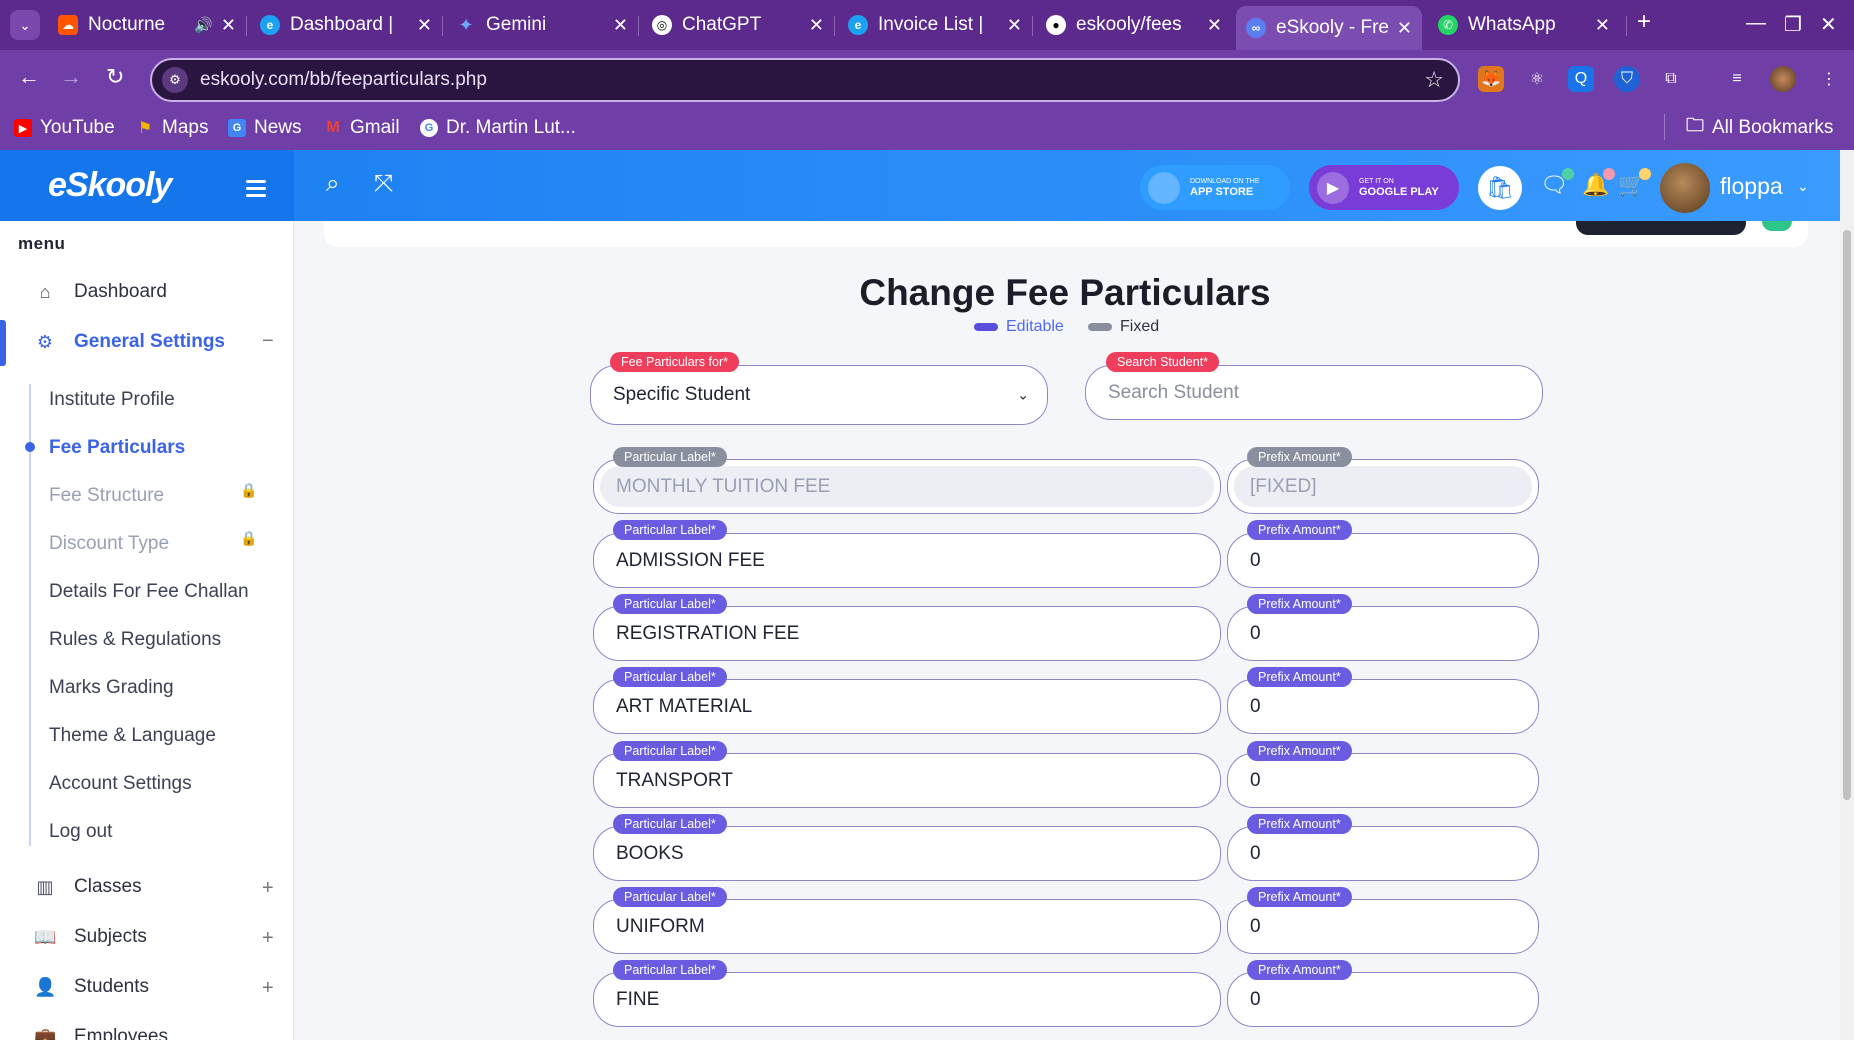 The width and height of the screenshot is (1854, 1040). What do you see at coordinates (1695, 125) in the screenshot?
I see `folder-icon: 🗀` at bounding box center [1695, 125].